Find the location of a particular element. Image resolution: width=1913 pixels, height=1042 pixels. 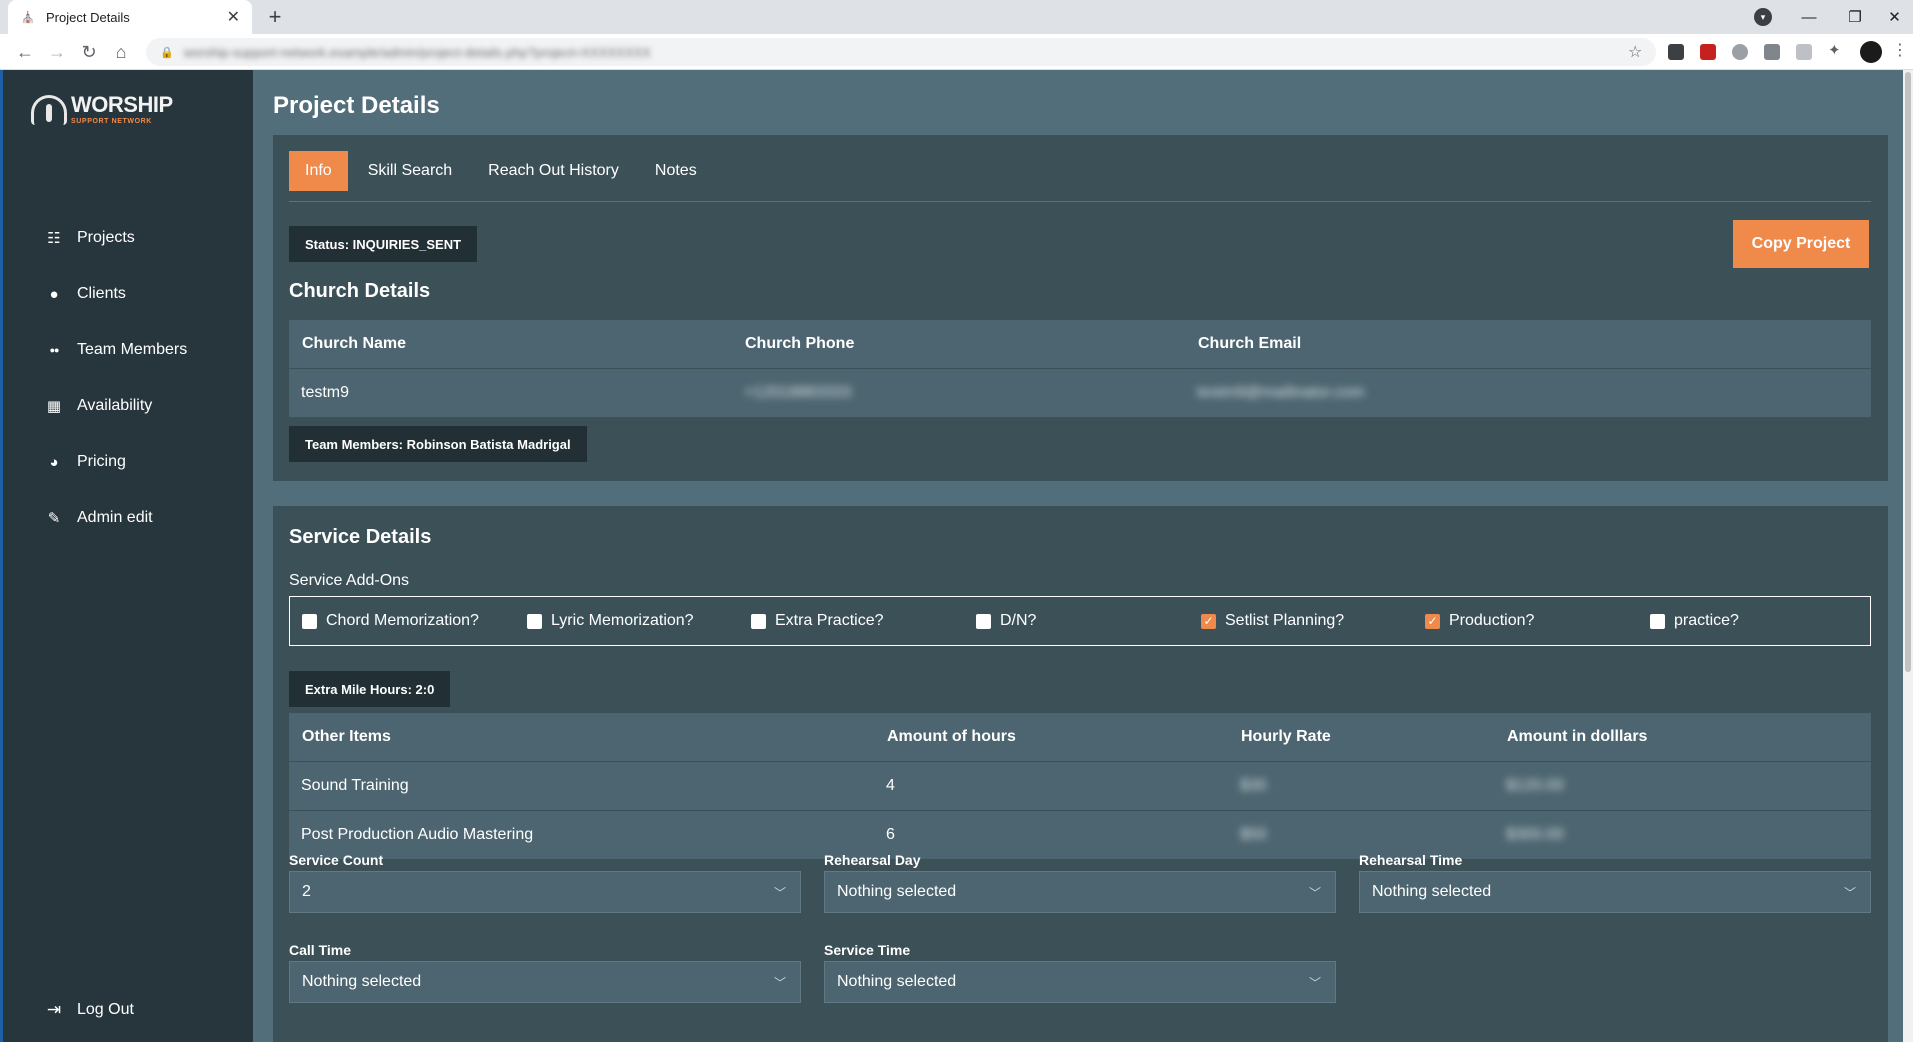

sidebar-item-clients: ● Clients is located at coordinates (115, 294).